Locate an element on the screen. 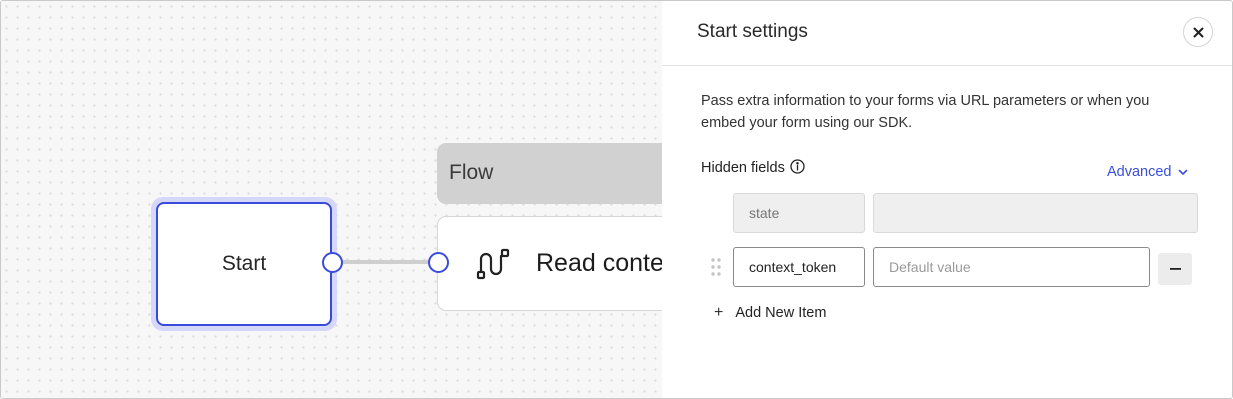 The image size is (1233, 399). add-new-item-button: + Add New Item is located at coordinates (770, 313).